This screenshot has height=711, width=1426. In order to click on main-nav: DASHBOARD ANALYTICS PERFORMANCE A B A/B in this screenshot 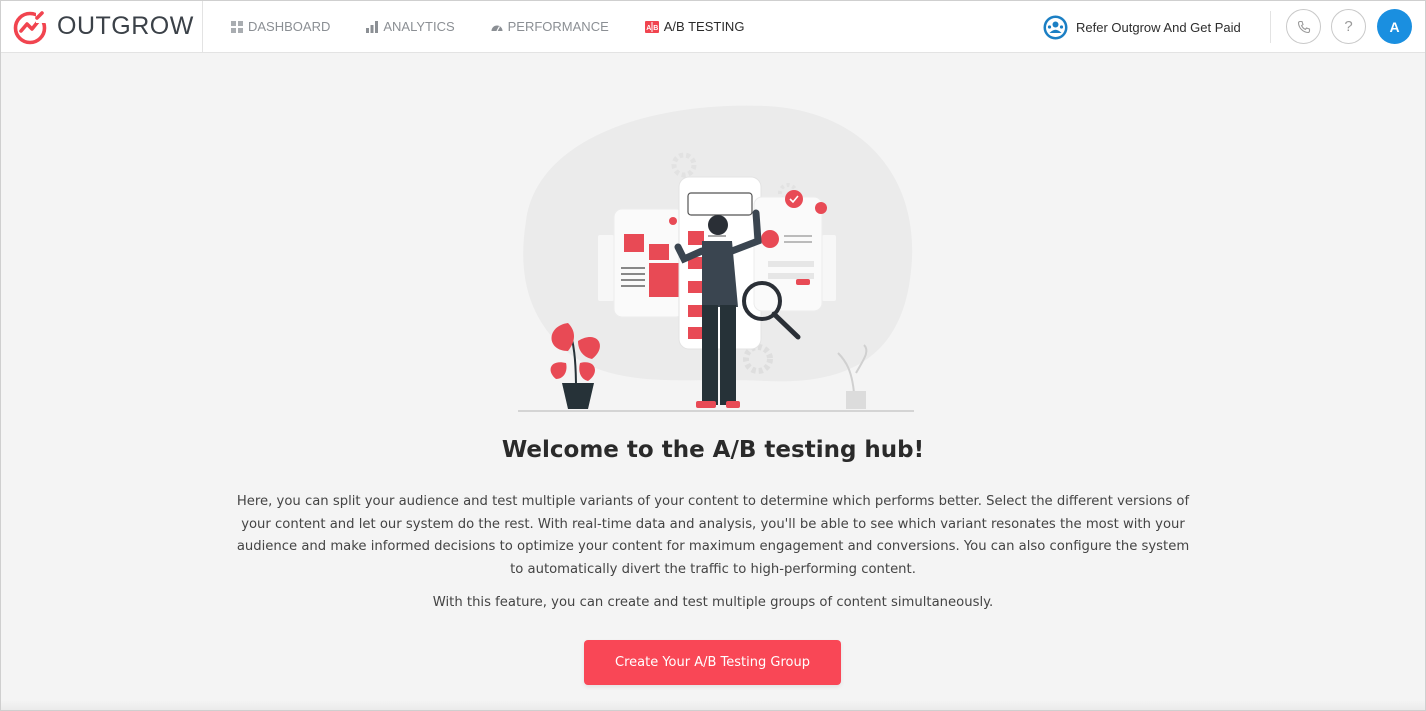, I will do `click(491, 27)`.